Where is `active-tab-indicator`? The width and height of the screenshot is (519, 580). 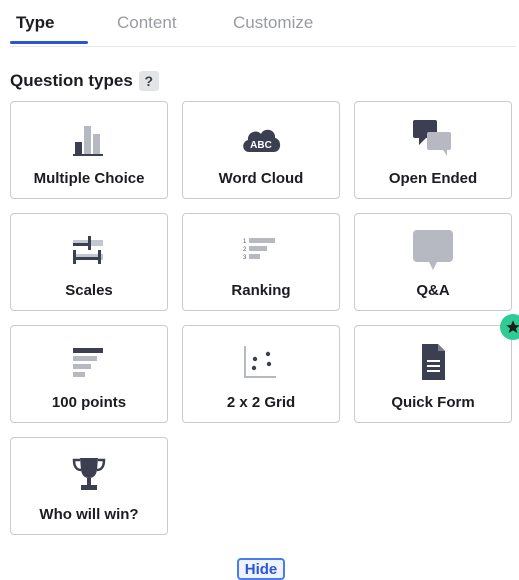 active-tab-indicator is located at coordinates (49, 42).